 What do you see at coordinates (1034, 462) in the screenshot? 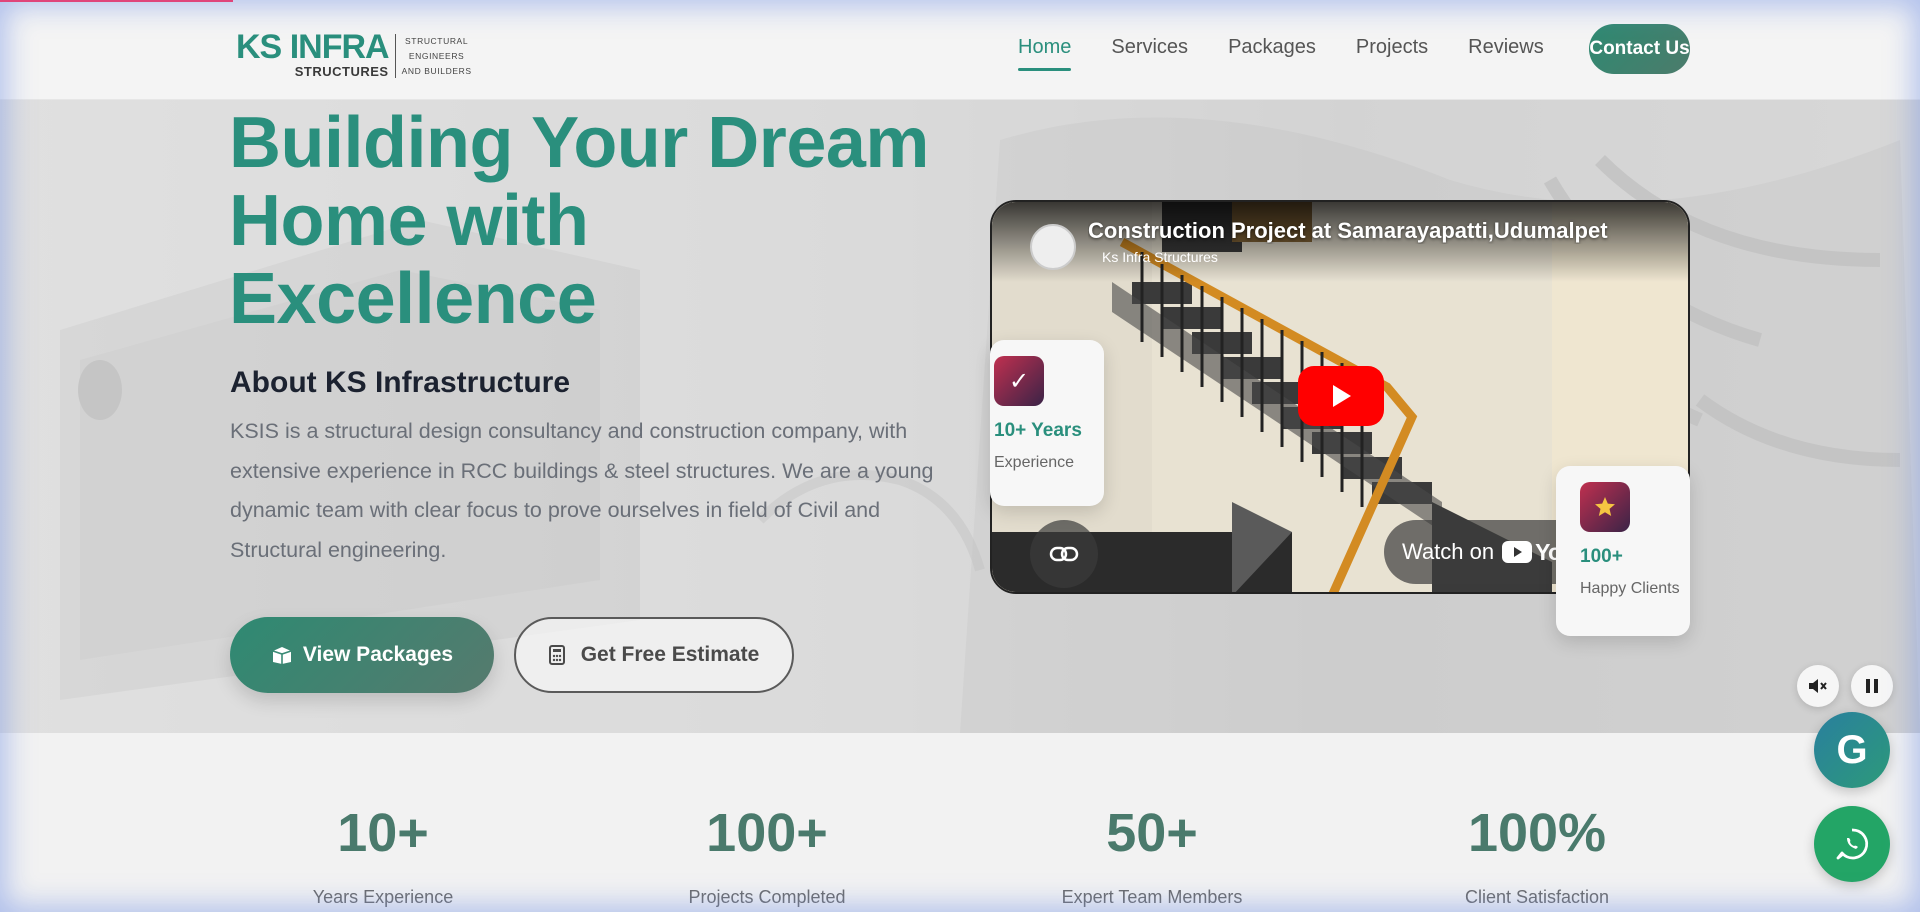
I see `experience-card-label: Experience` at bounding box center [1034, 462].